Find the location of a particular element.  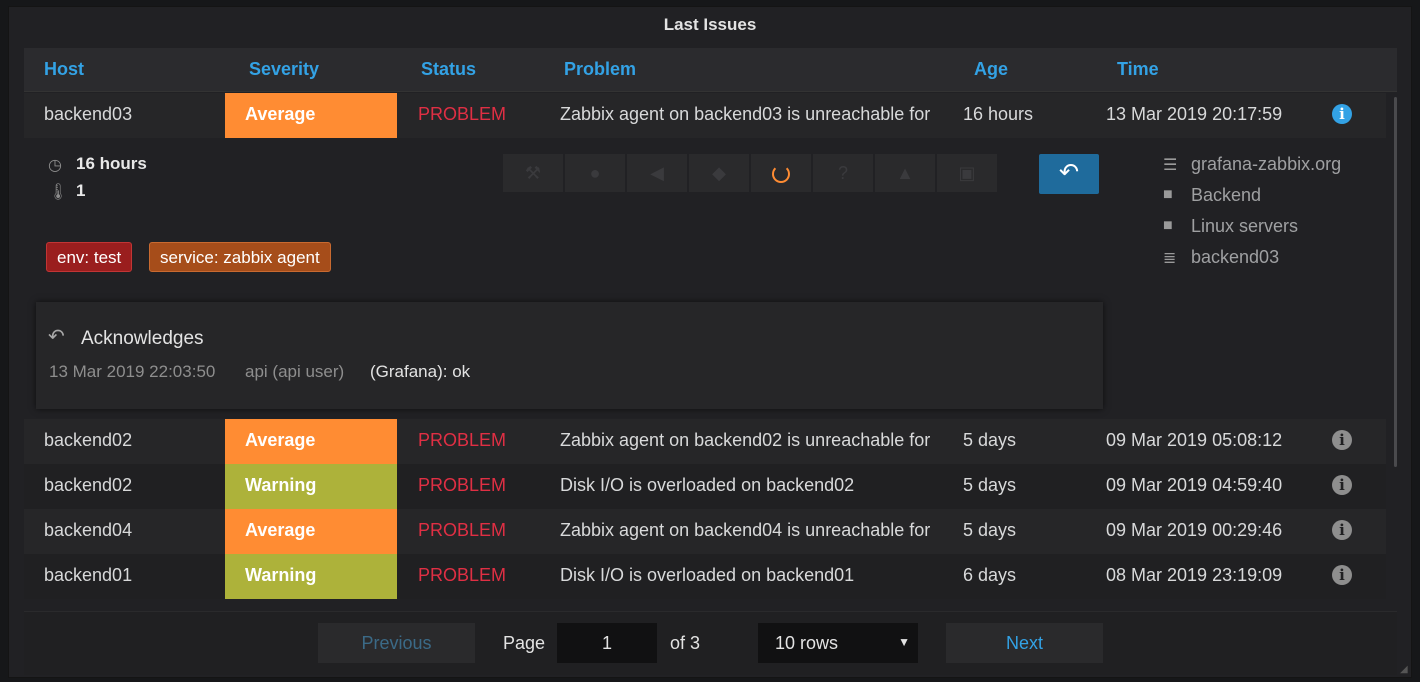

host-cell: backend01 is located at coordinates (88, 575).